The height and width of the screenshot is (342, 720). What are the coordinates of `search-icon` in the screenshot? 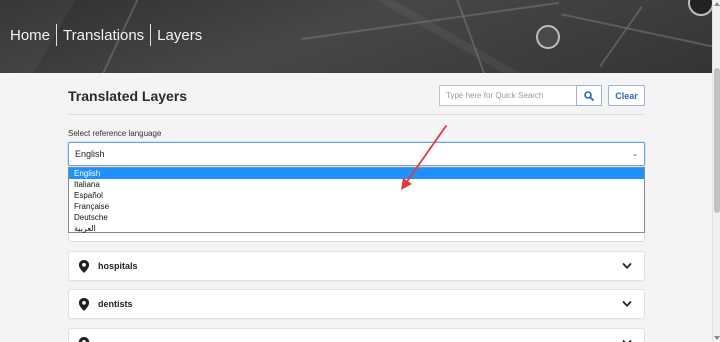 It's located at (589, 95).